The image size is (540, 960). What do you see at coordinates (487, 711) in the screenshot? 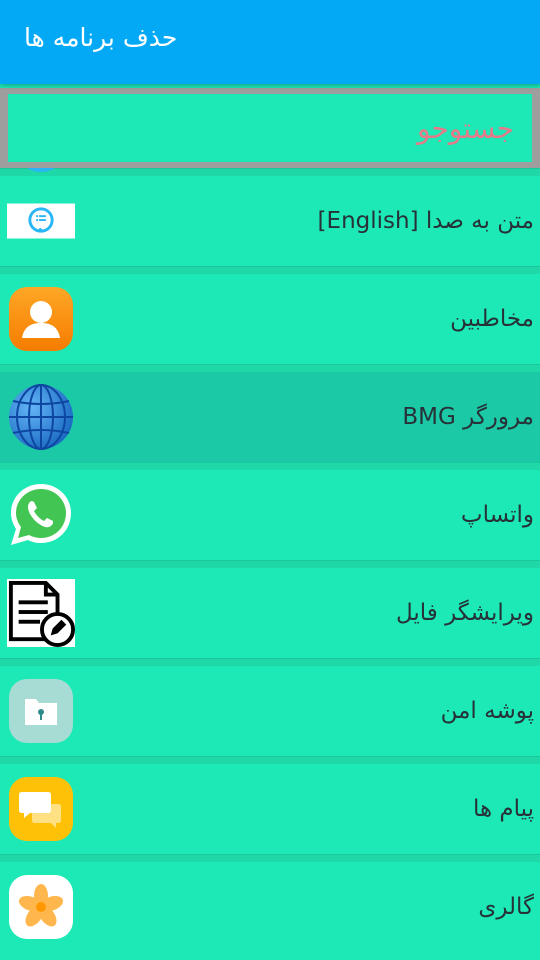
I see `app-label: پوشه امن` at bounding box center [487, 711].